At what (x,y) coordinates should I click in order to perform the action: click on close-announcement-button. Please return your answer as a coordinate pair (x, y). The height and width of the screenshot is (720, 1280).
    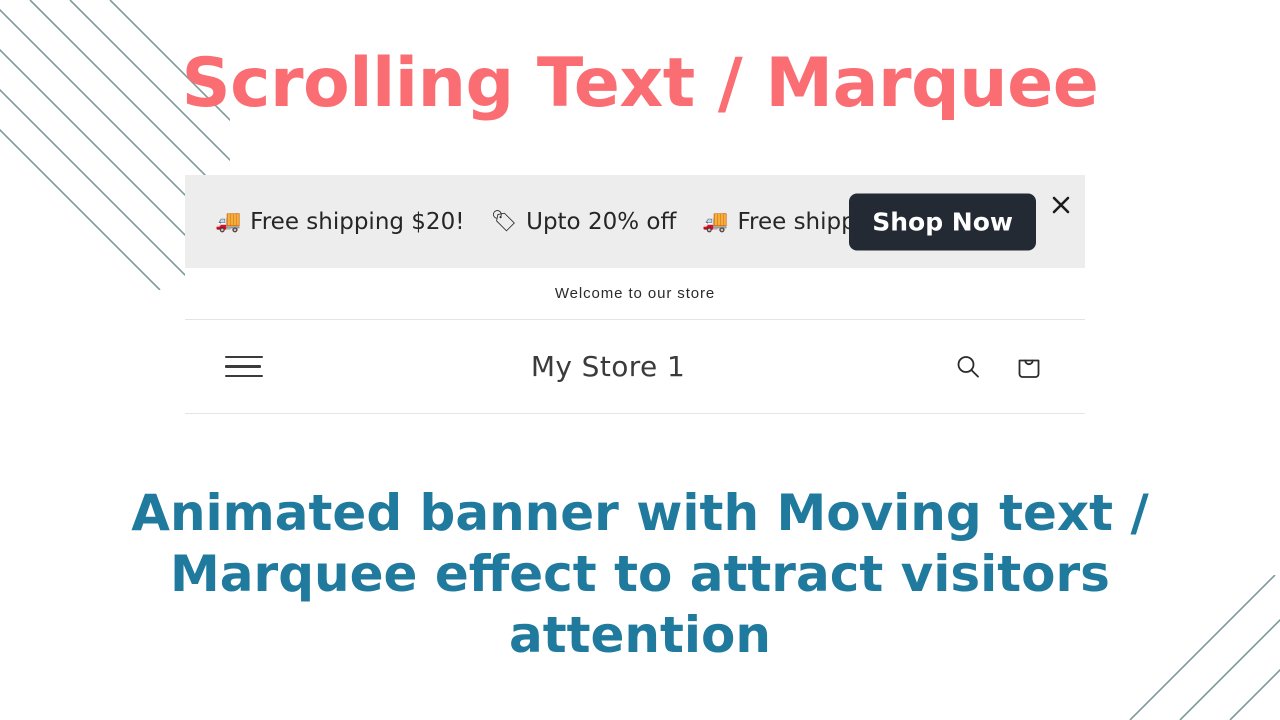
    Looking at the image, I should click on (1061, 205).